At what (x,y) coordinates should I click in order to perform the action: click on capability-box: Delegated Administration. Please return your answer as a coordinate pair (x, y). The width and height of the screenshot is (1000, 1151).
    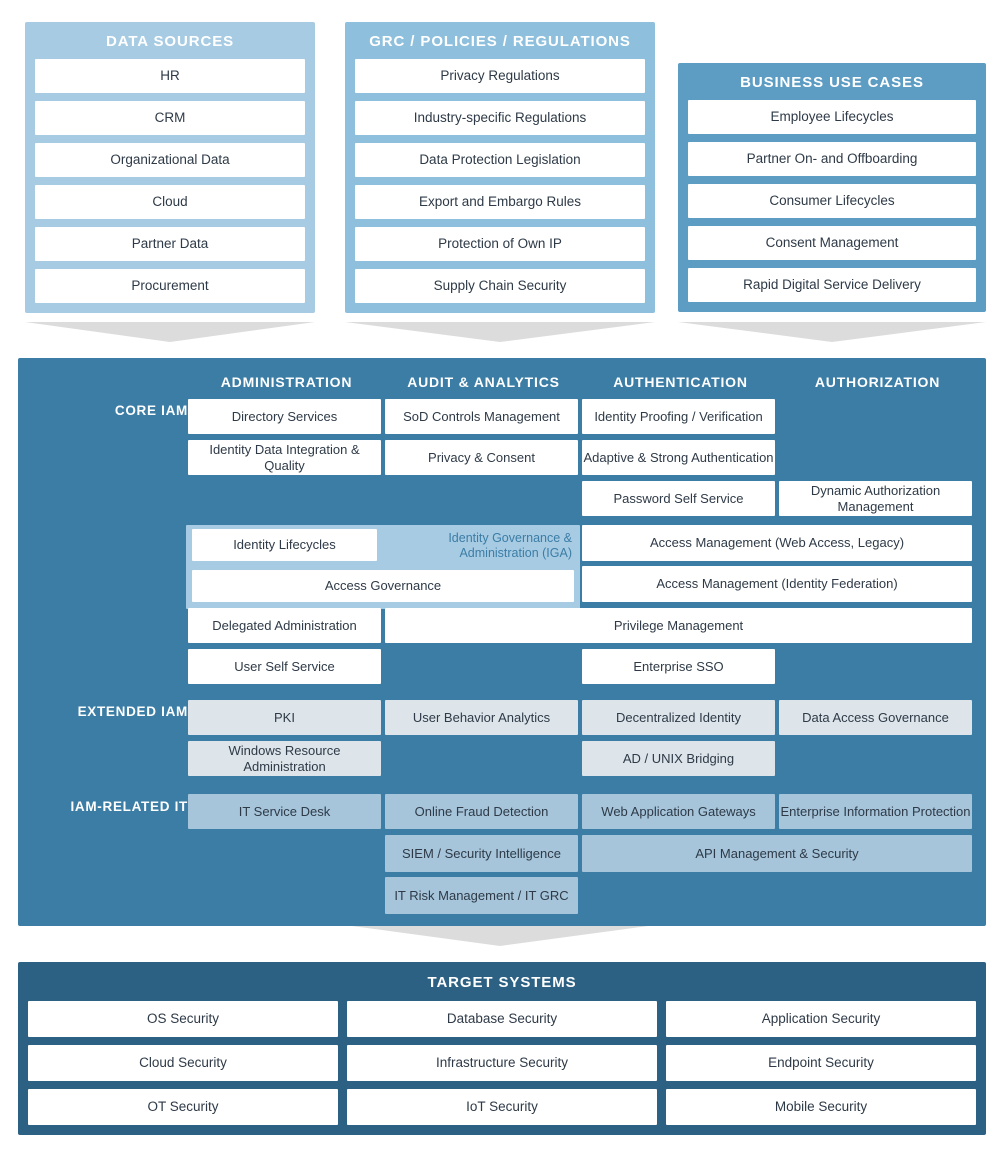
    Looking at the image, I should click on (284, 625).